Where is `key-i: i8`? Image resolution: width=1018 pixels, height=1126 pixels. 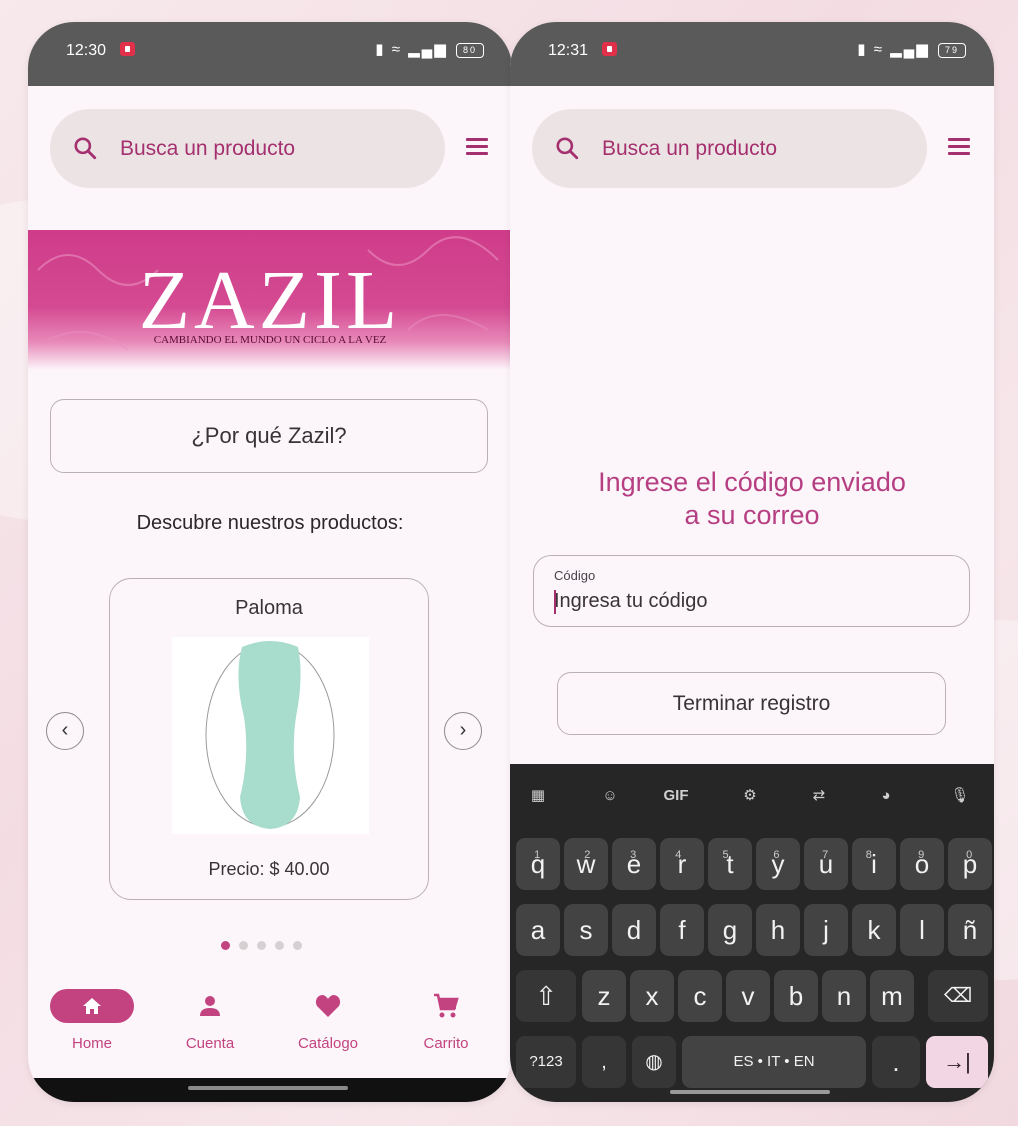 key-i: i8 is located at coordinates (874, 864).